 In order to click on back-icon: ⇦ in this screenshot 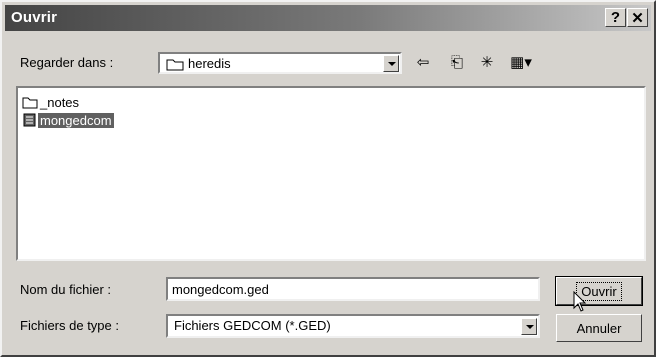, I will do `click(423, 63)`.